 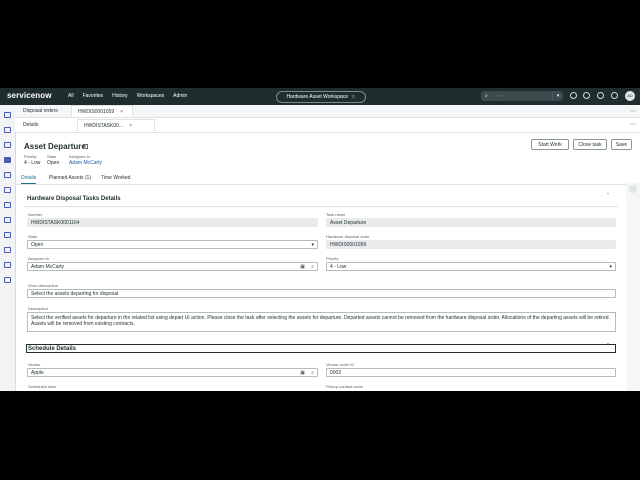 What do you see at coordinates (71, 96) in the screenshot?
I see `nav-all: All` at bounding box center [71, 96].